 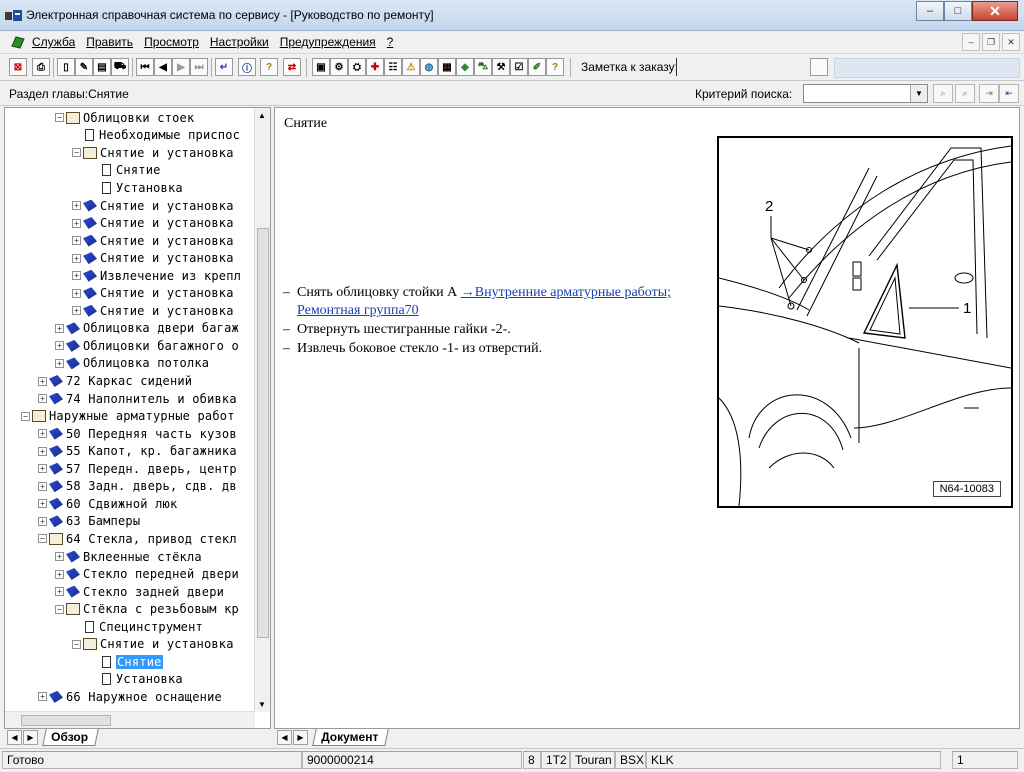 I want to click on hscroll-thumb, so click(x=66, y=720).